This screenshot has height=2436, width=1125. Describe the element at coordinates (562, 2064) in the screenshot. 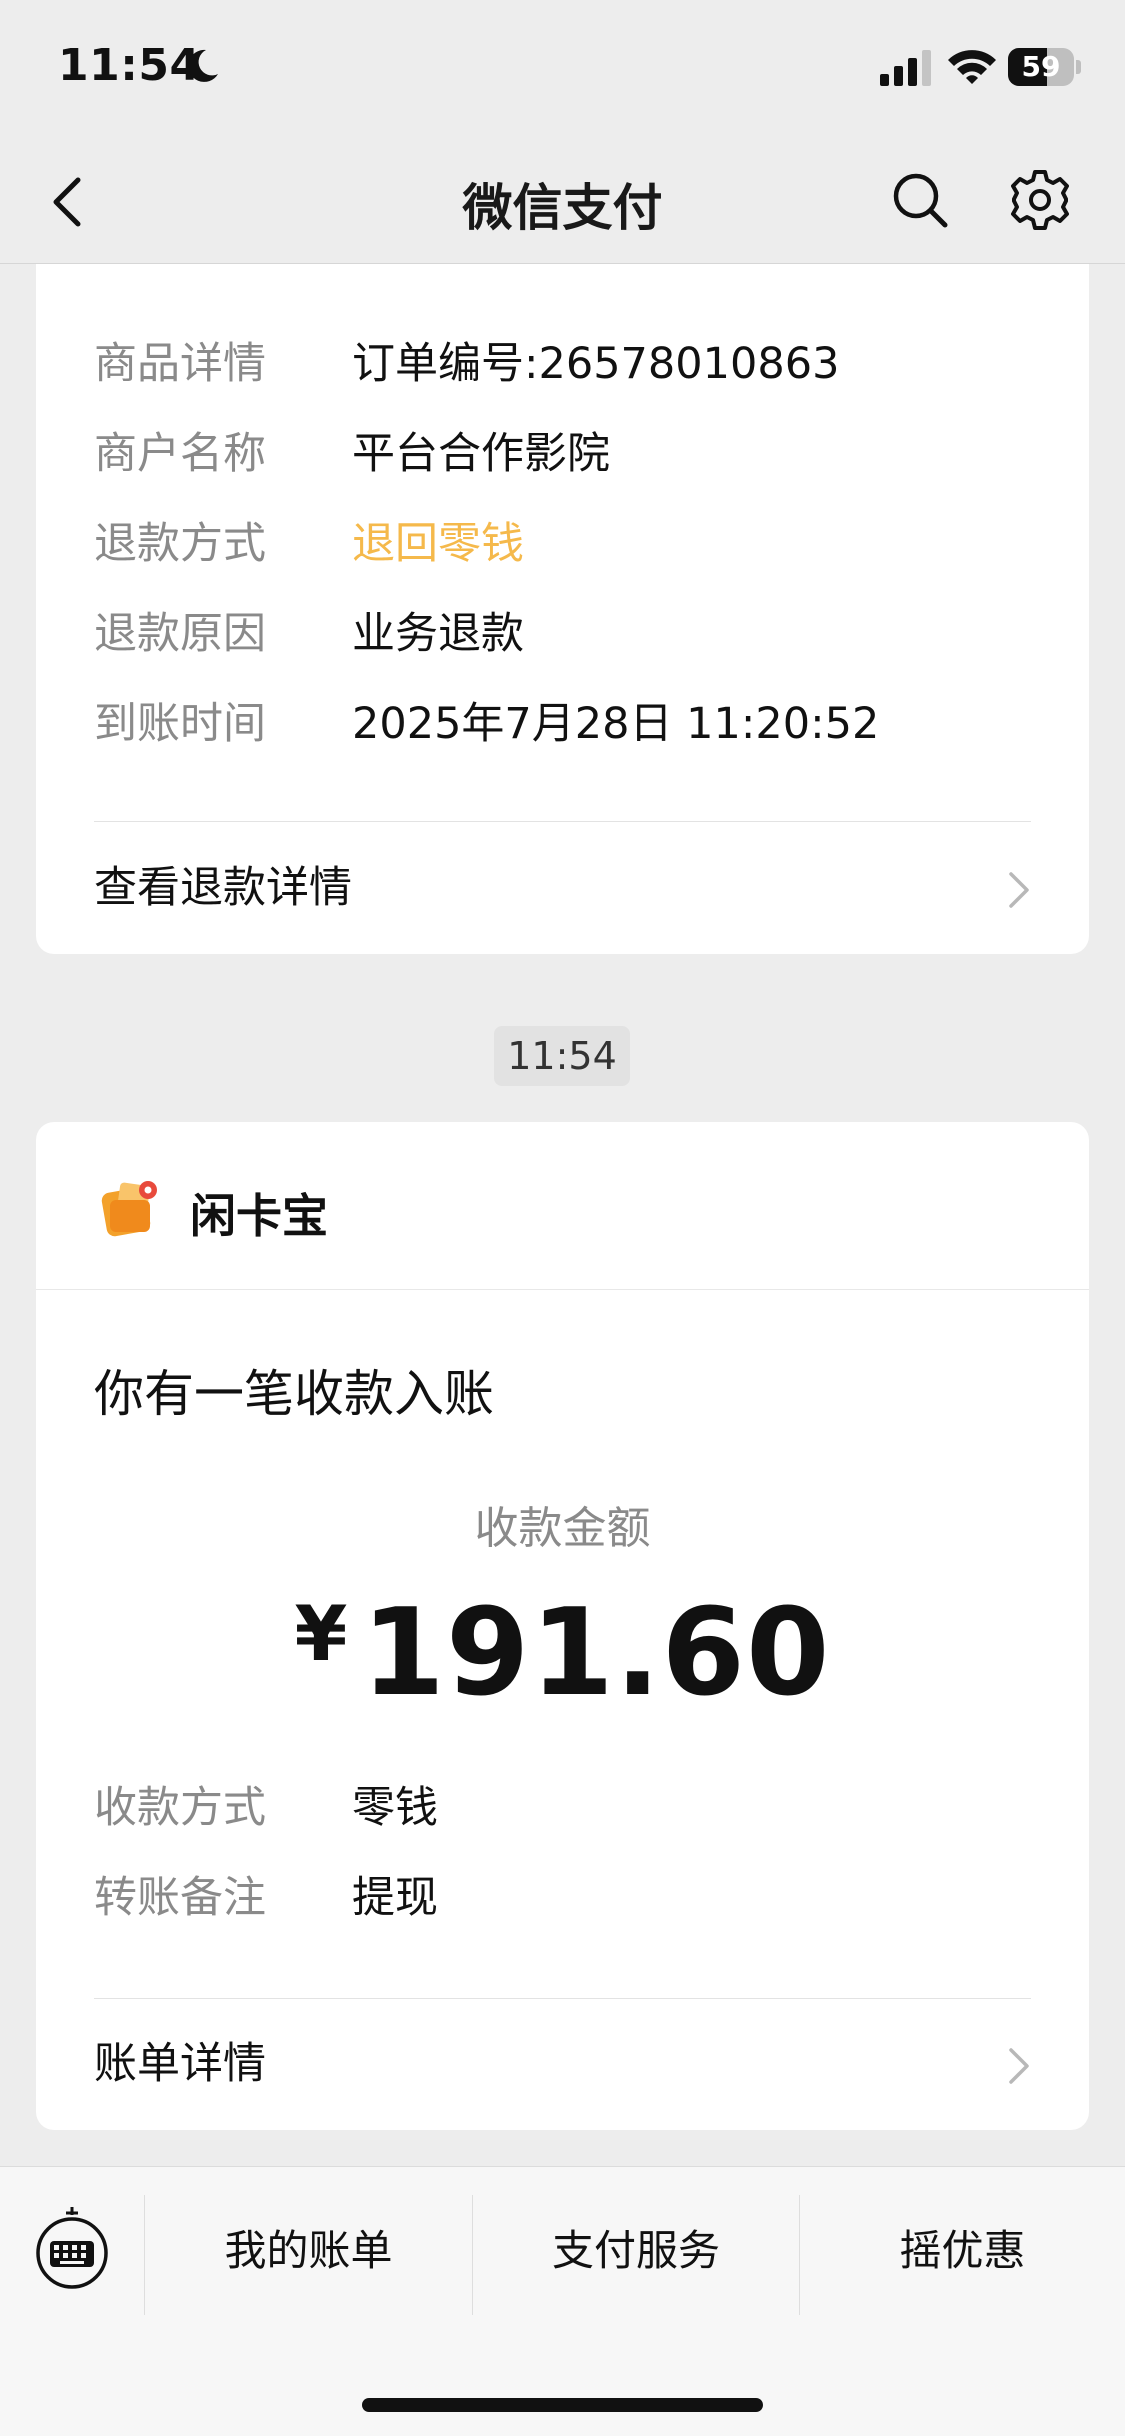

I see `bill-details-link: 账单详情` at that location.